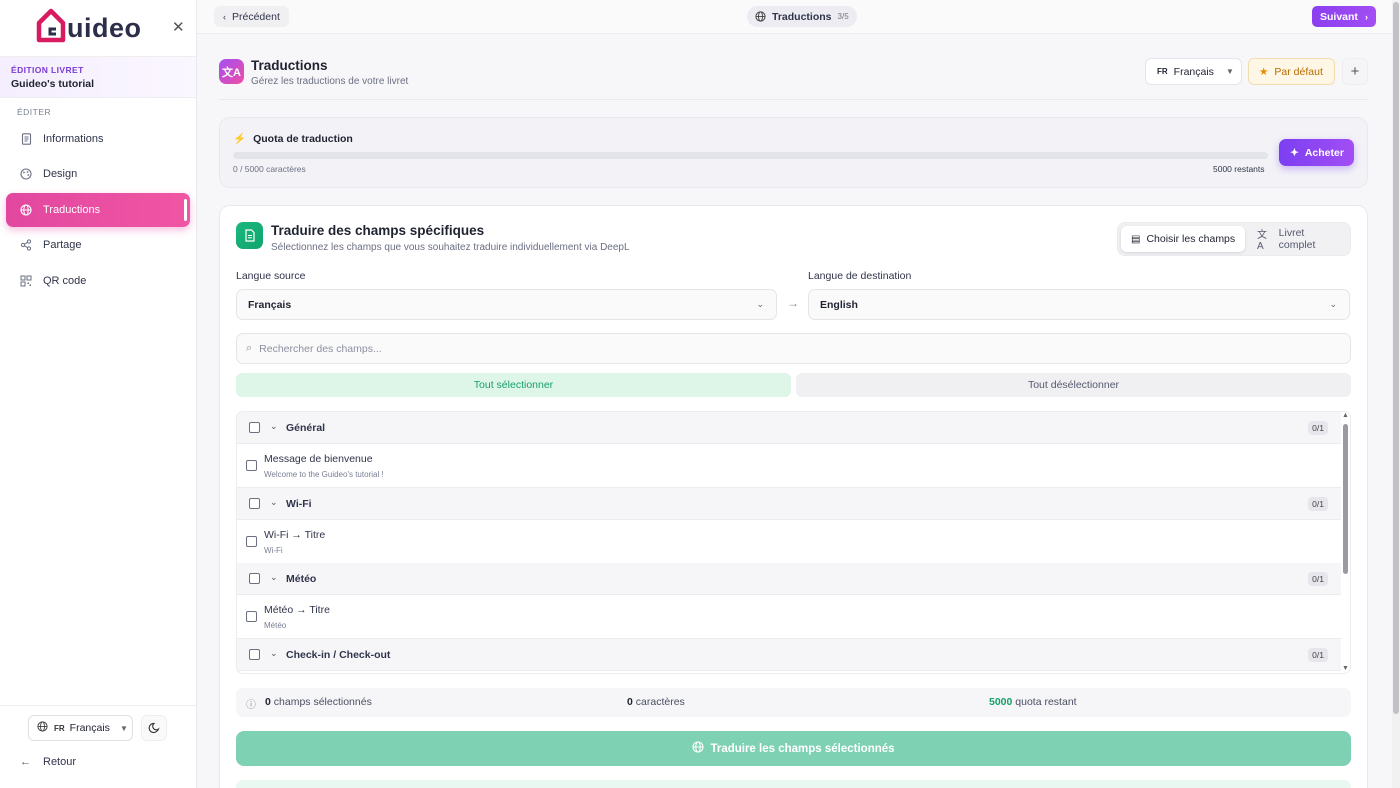  Describe the element at coordinates (295, 535) in the screenshot. I see `field-name: Wi-Fi → Titre` at that location.